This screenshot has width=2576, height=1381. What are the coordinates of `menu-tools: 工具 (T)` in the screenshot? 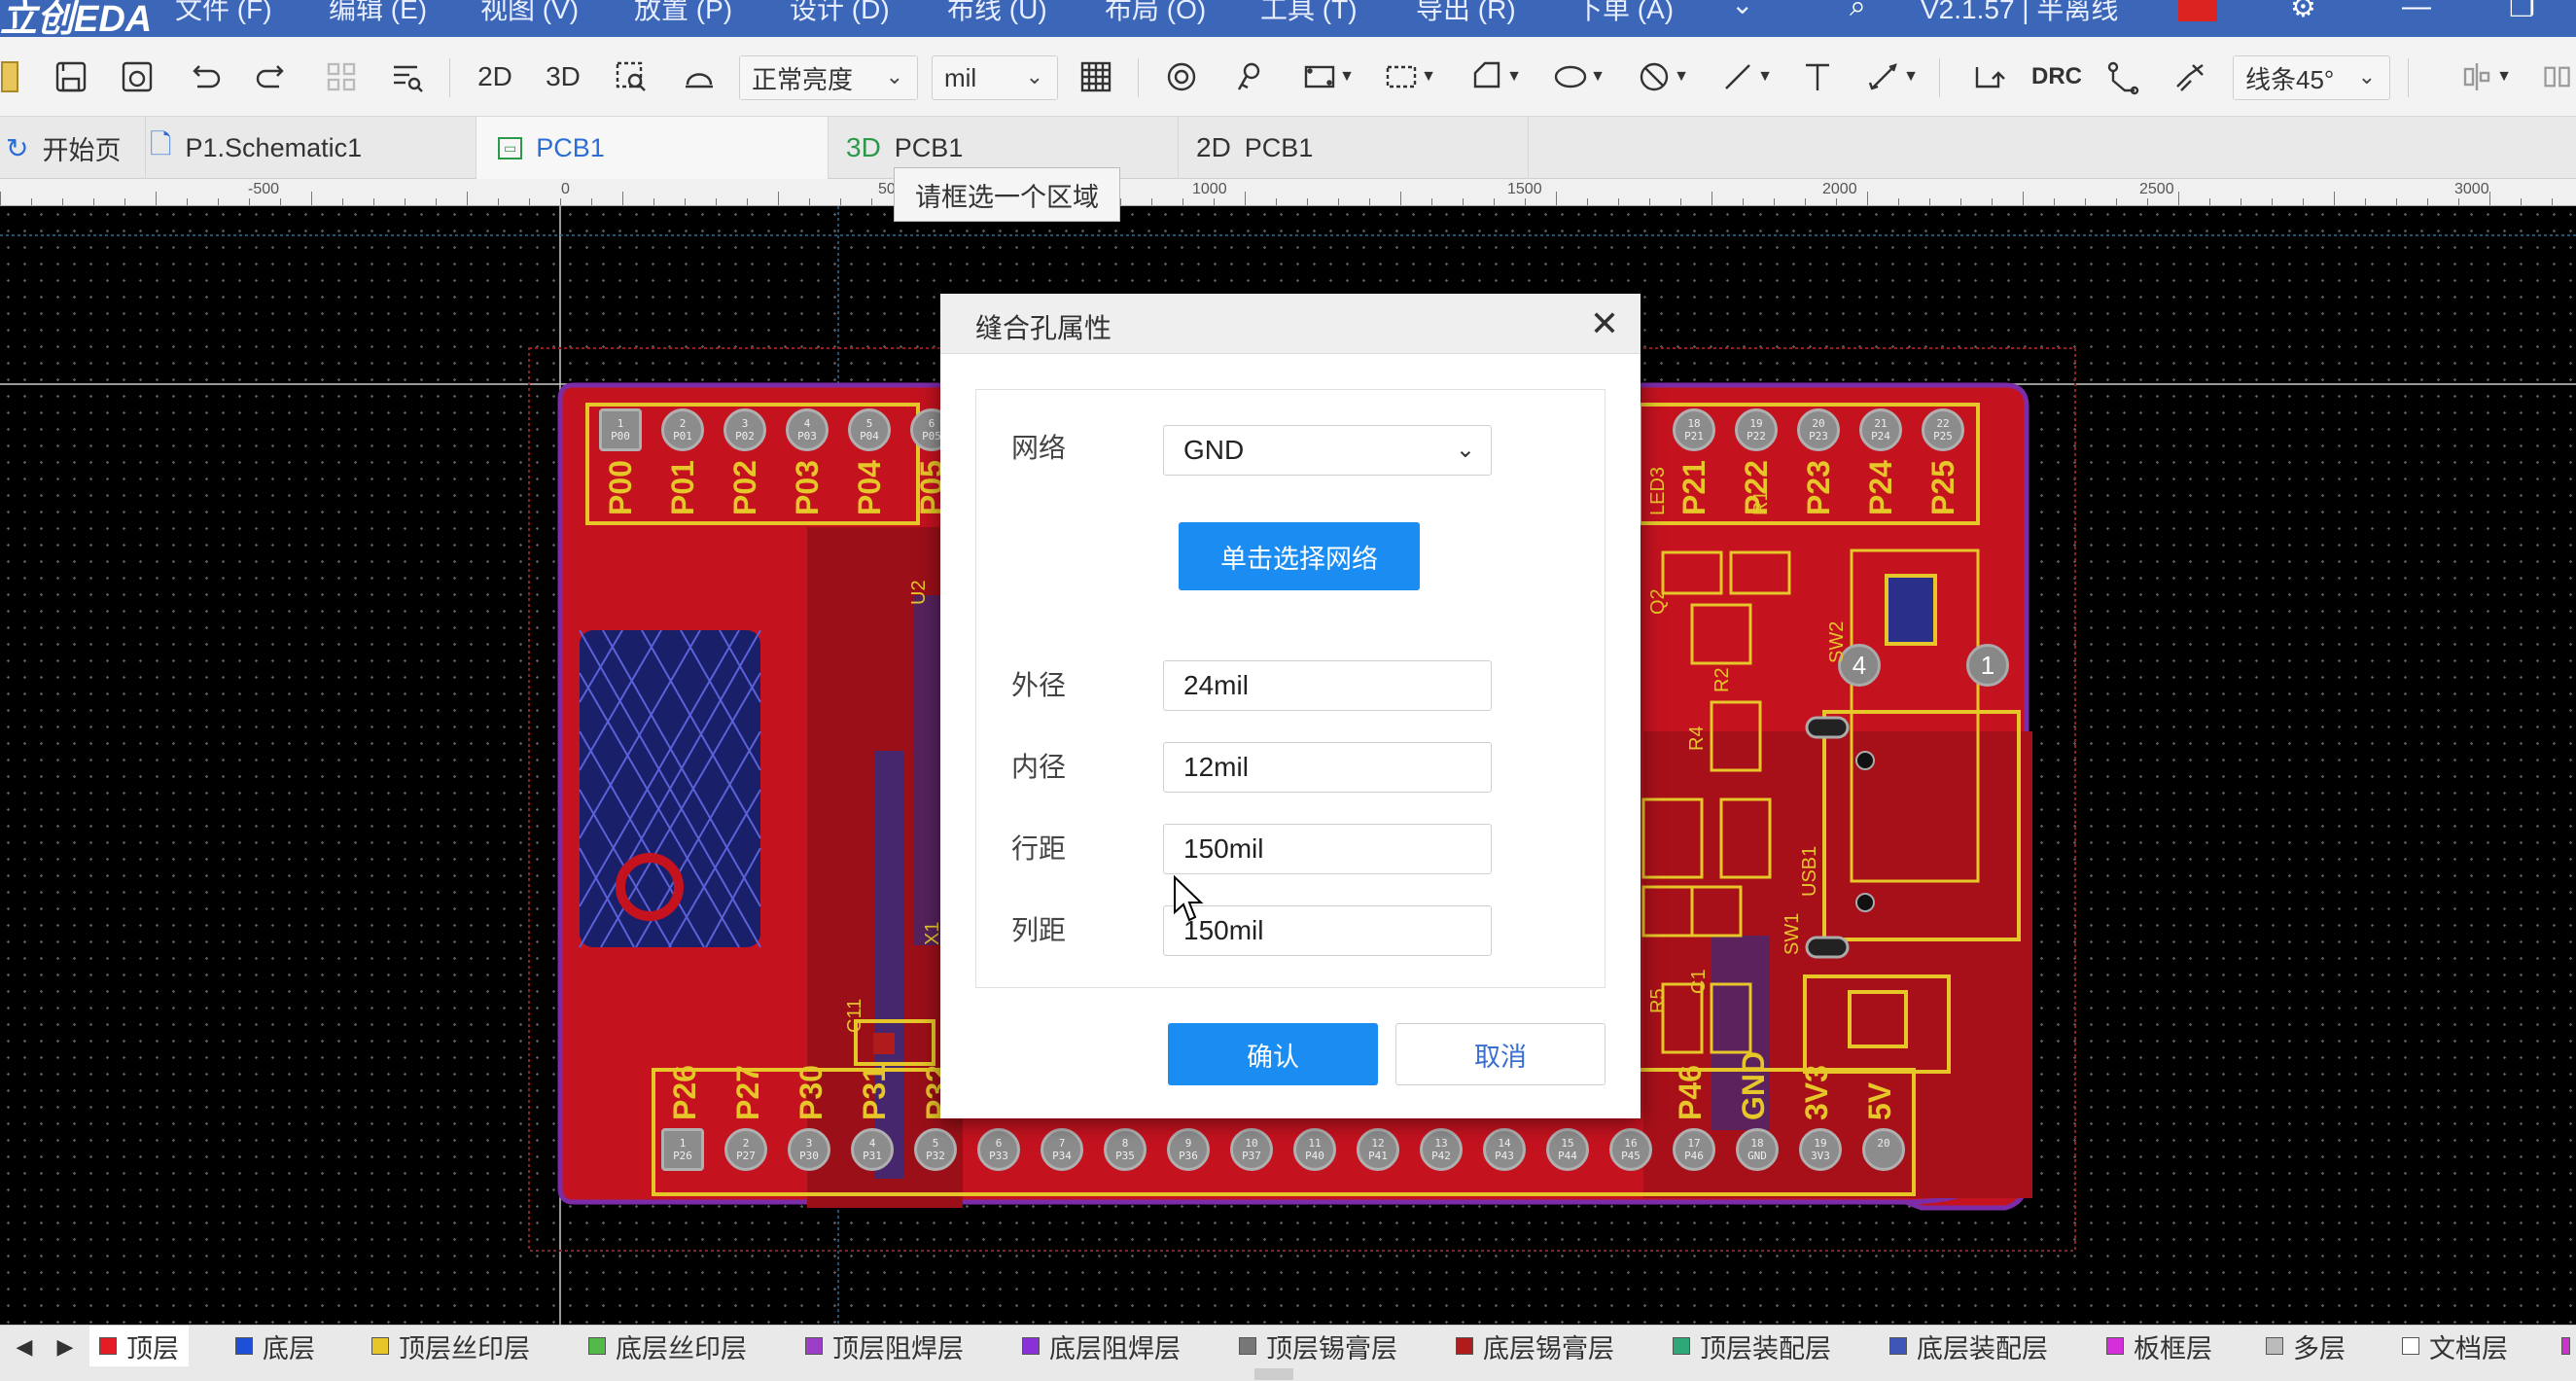 It's located at (1309, 14).